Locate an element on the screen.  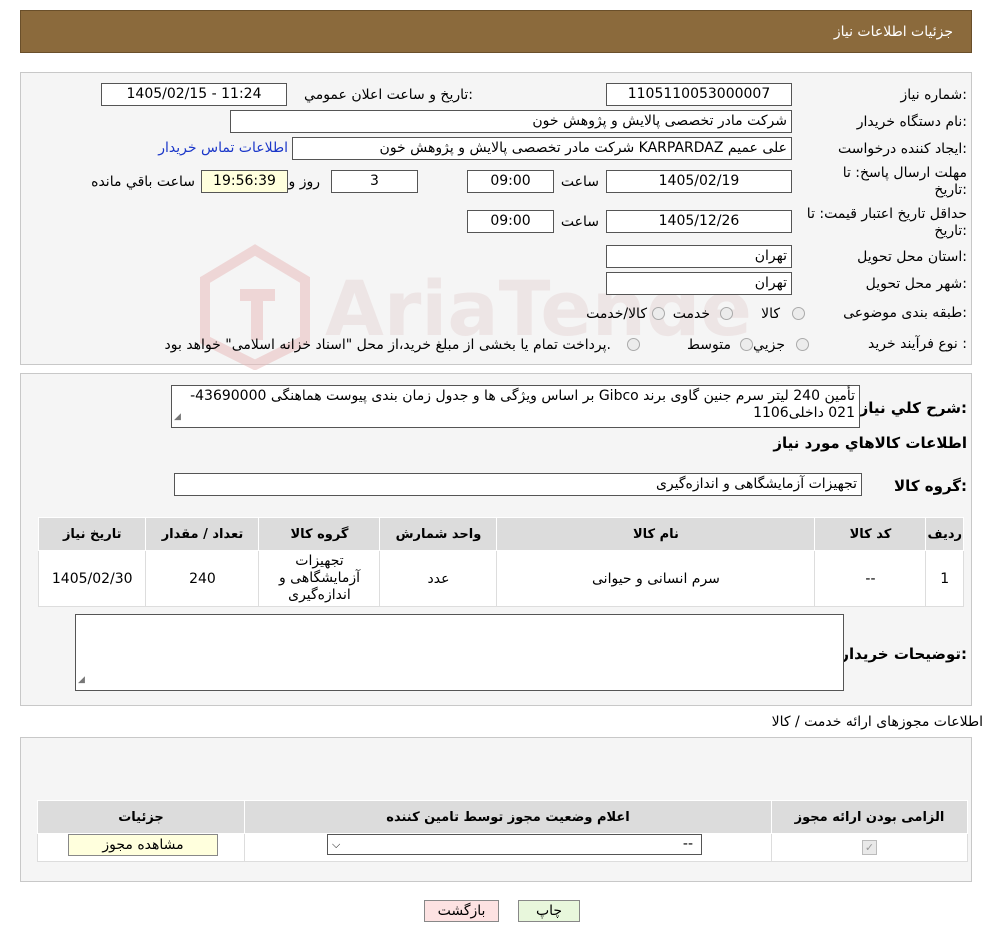
deadline-time-field: 09:00 is located at coordinates (510, 181).